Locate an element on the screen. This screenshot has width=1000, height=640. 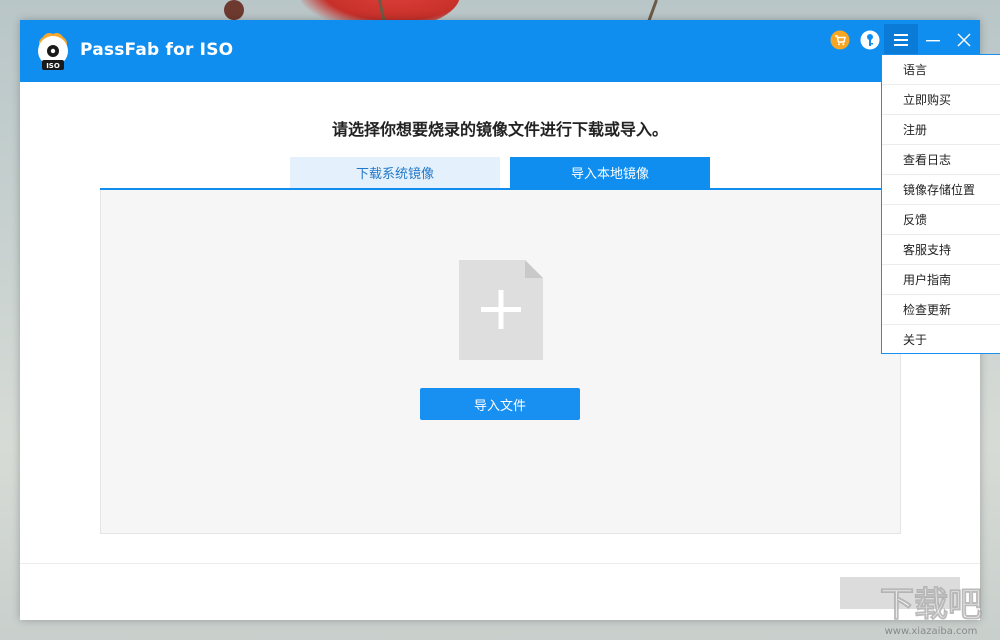
minimize-button is located at coordinates (933, 40).